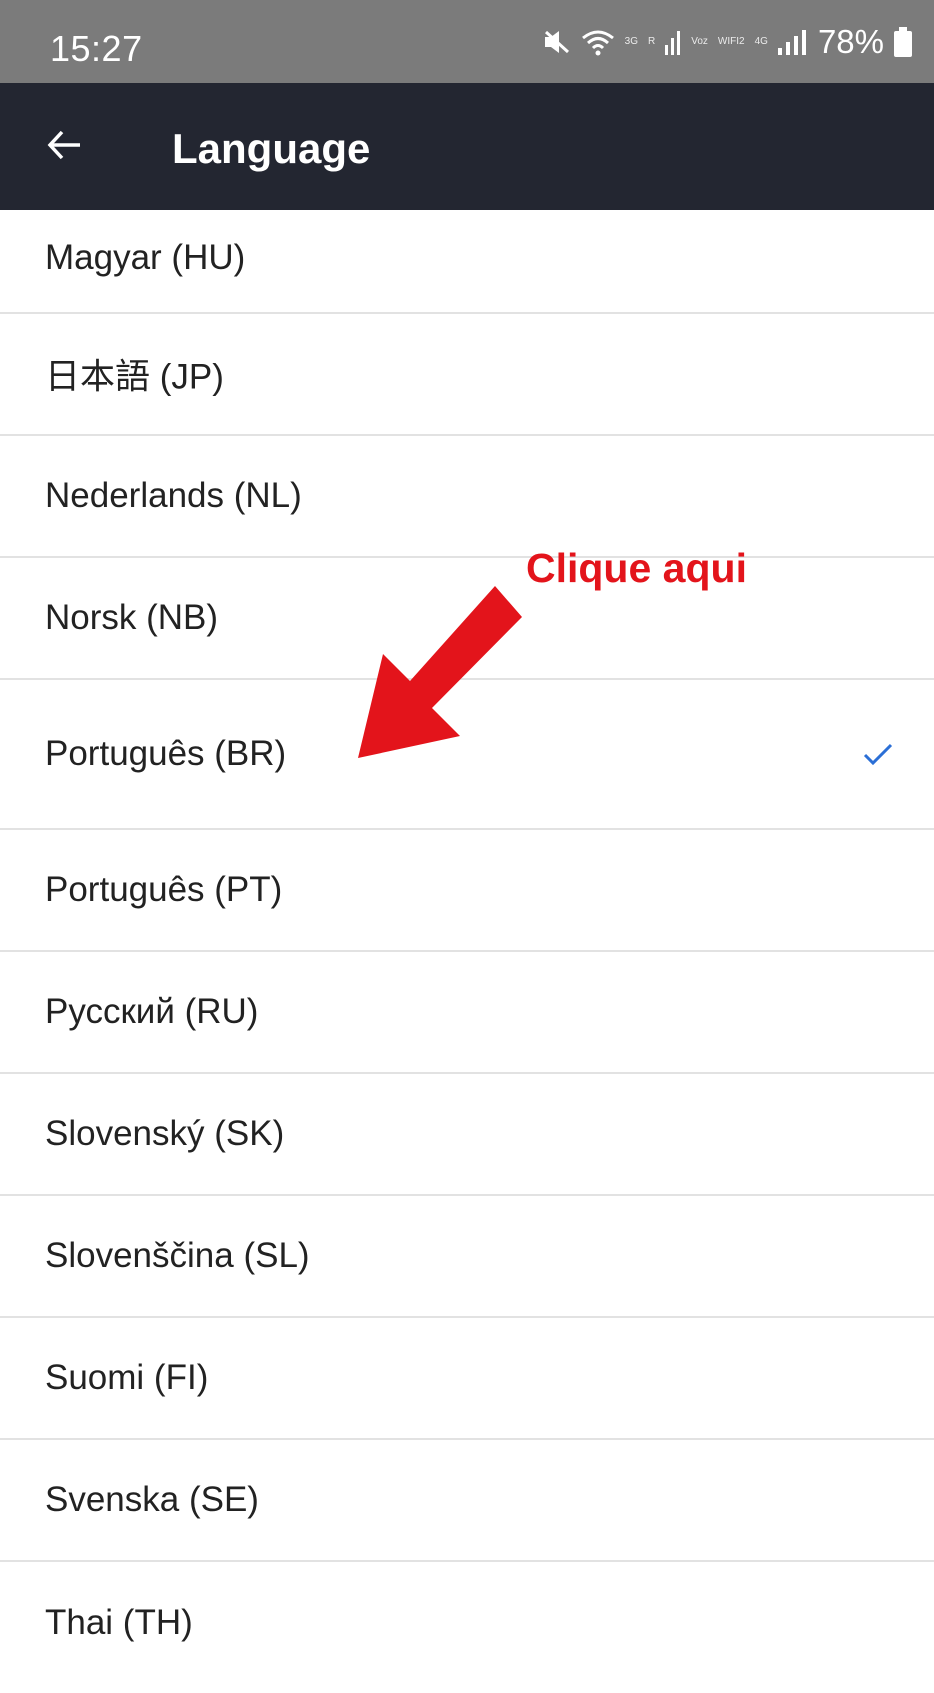 This screenshot has width=934, height=1693. I want to click on language-item: Svenska (SE), so click(467, 1501).